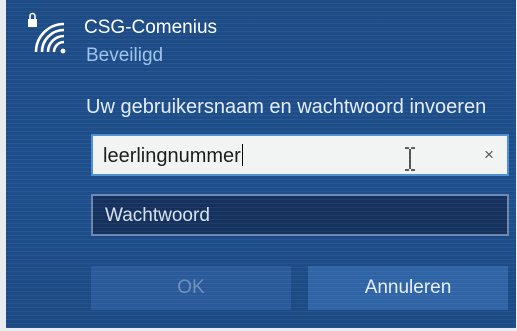 The width and height of the screenshot is (517, 331). I want to click on credentials-prompt: Uw gebruikersnaam en wachtwoord invoeren, so click(286, 107).